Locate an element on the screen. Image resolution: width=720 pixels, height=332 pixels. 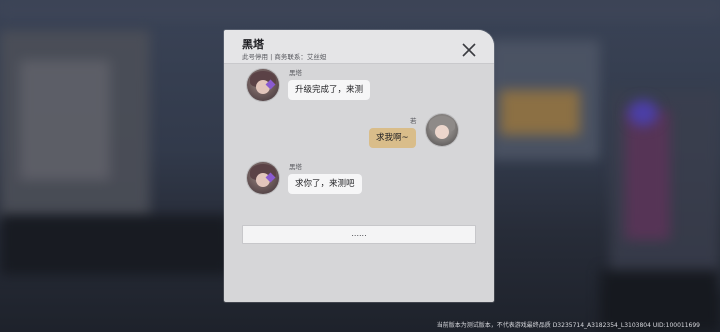
close-icon is located at coordinates (469, 50).